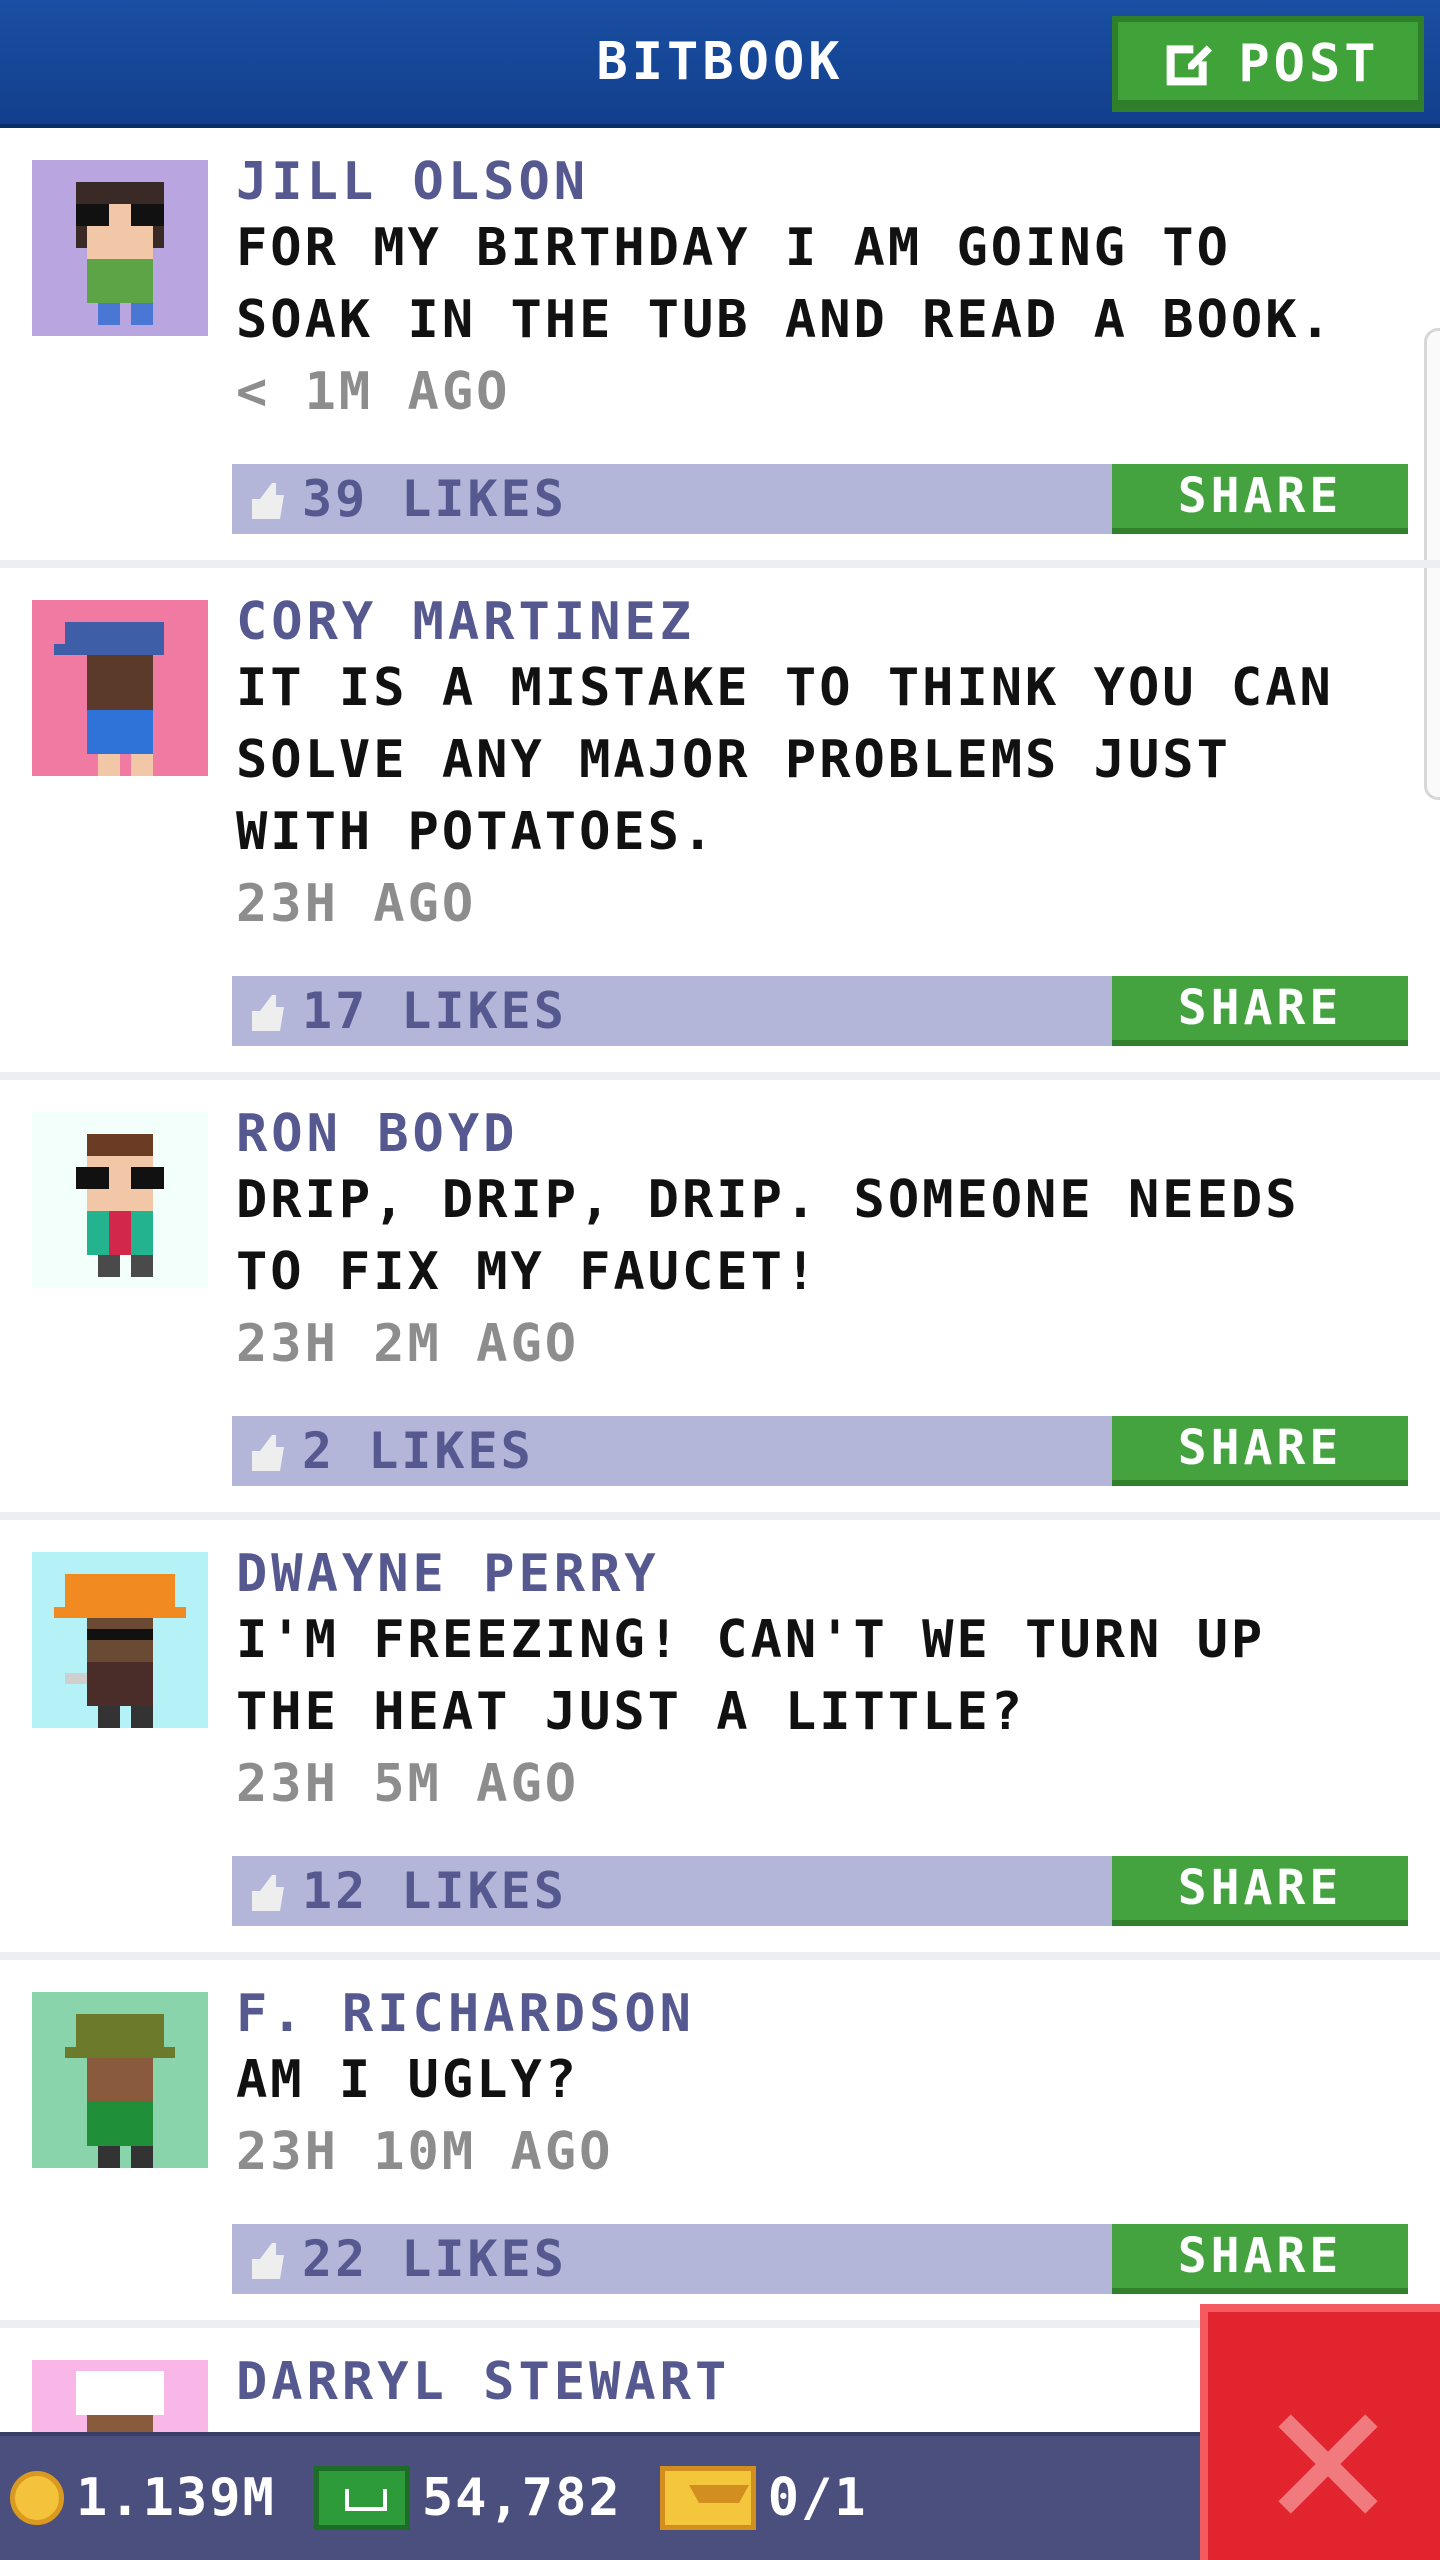 The height and width of the screenshot is (2560, 1440). I want to click on currency-bar: 1.139M 54,782 0/1, so click(600, 2496).